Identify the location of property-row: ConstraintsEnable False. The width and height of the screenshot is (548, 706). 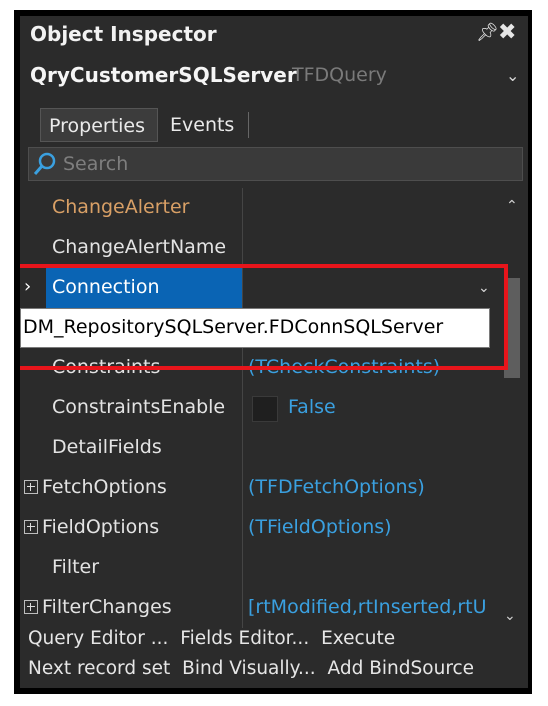
(260, 408).